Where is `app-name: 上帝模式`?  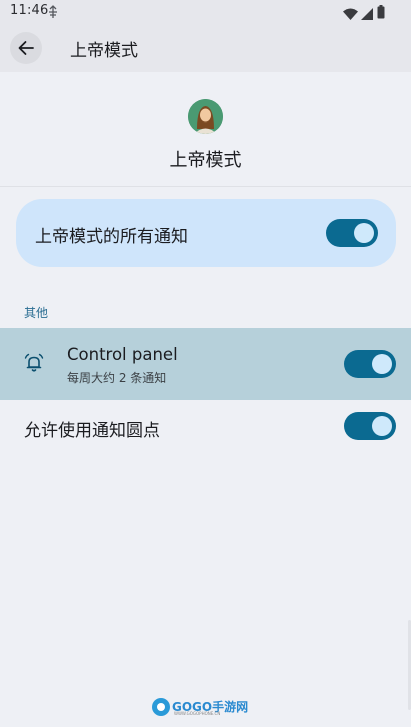 app-name: 上帝模式 is located at coordinates (205, 160).